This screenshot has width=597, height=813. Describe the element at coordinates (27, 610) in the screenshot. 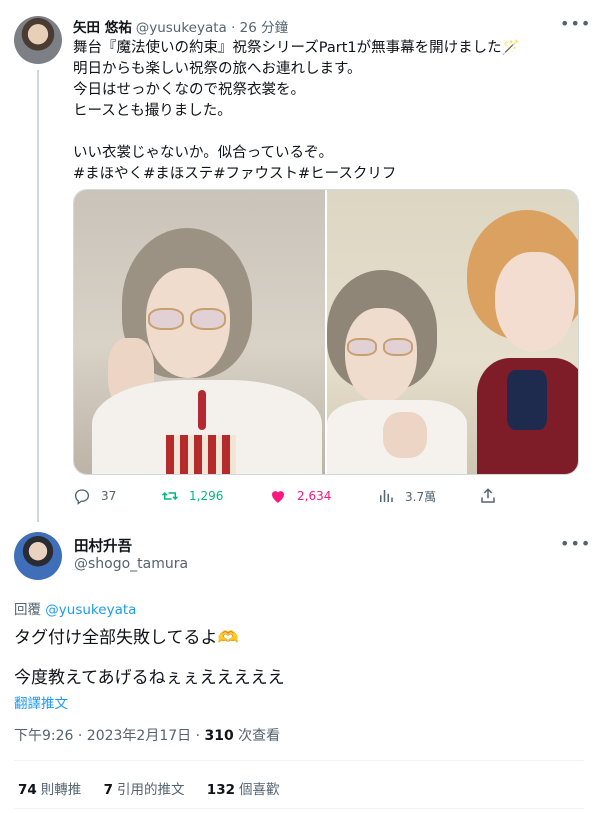

I see `reply-prefix: 回覆` at that location.